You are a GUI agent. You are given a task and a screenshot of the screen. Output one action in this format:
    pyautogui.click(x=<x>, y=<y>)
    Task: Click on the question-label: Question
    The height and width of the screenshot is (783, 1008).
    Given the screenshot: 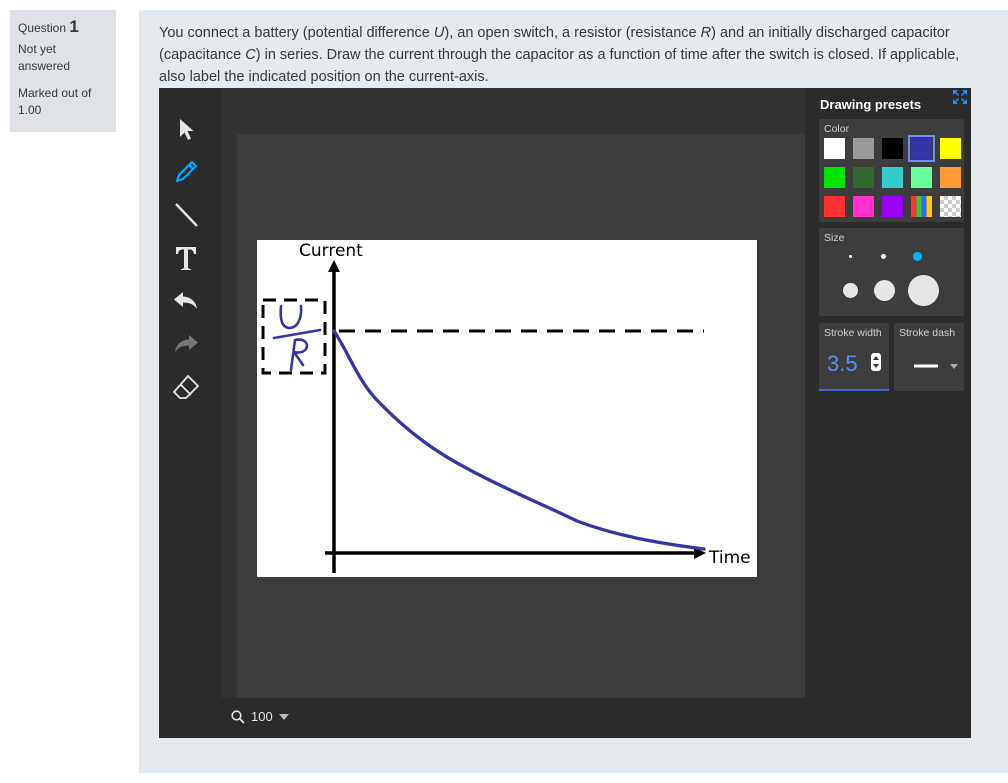 What is the action you would take?
    pyautogui.click(x=42, y=28)
    